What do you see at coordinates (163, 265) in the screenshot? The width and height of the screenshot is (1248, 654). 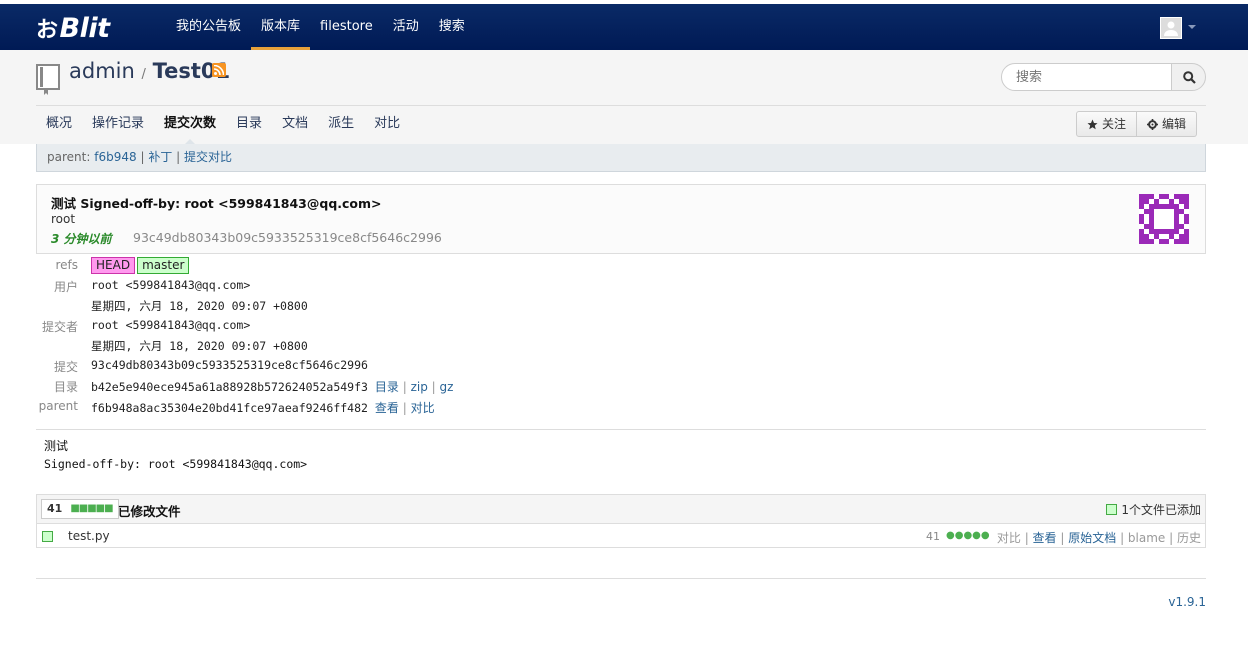 I see `ref-badge-master: master` at bounding box center [163, 265].